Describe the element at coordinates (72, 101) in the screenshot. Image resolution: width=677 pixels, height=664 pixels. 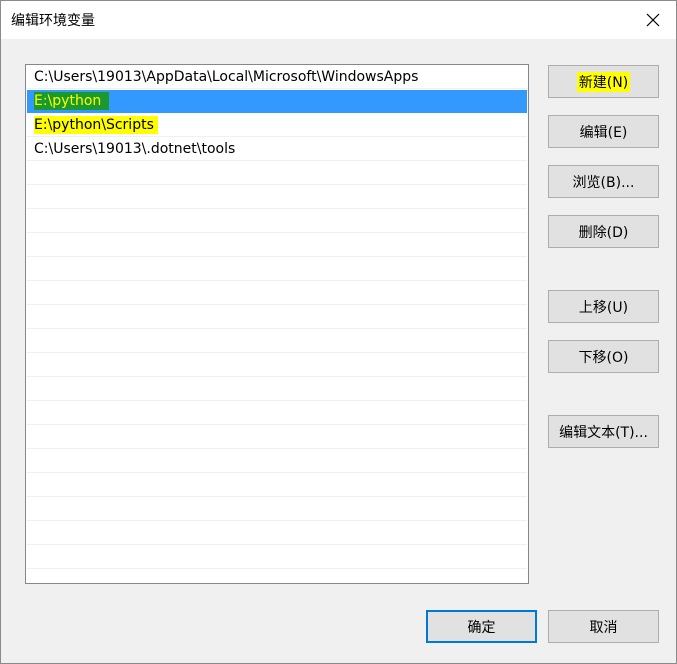
I see `list-item-text: E:\python` at that location.